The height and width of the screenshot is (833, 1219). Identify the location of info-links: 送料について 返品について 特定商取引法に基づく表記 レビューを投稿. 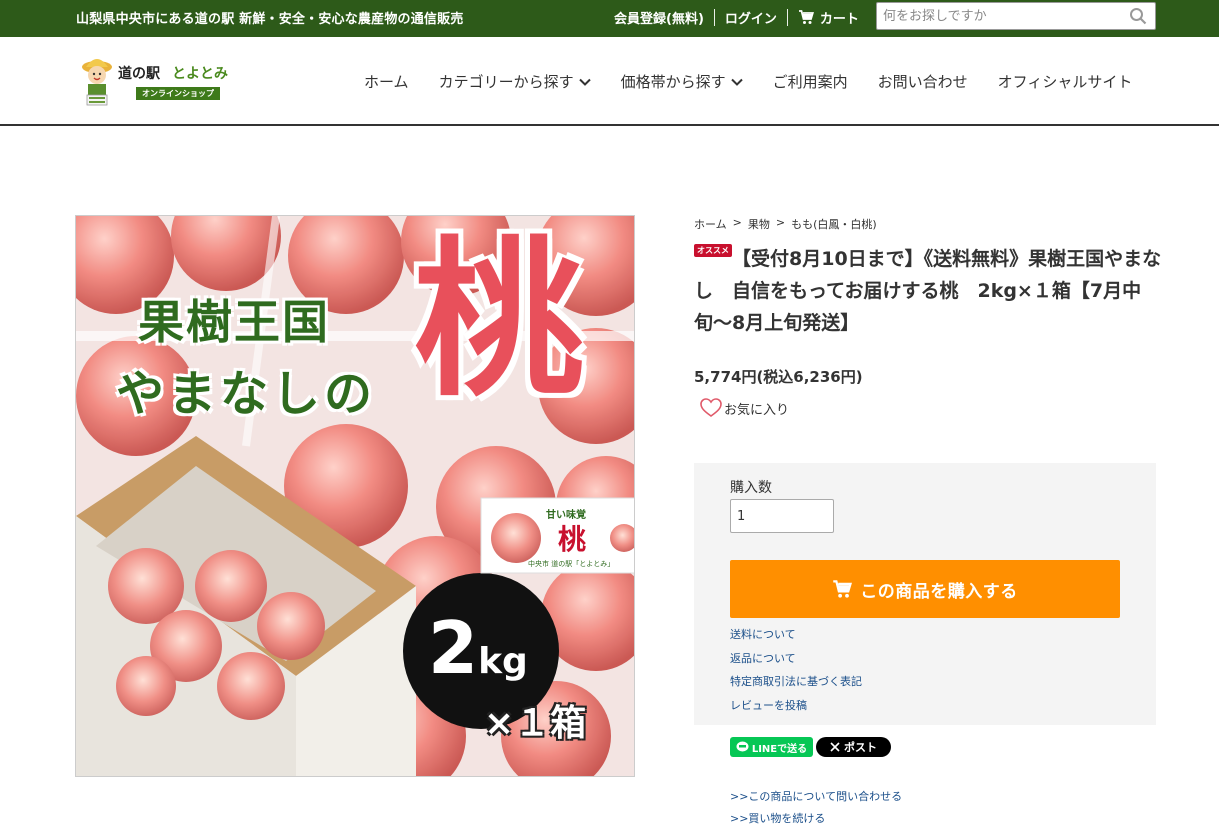
(796, 670).